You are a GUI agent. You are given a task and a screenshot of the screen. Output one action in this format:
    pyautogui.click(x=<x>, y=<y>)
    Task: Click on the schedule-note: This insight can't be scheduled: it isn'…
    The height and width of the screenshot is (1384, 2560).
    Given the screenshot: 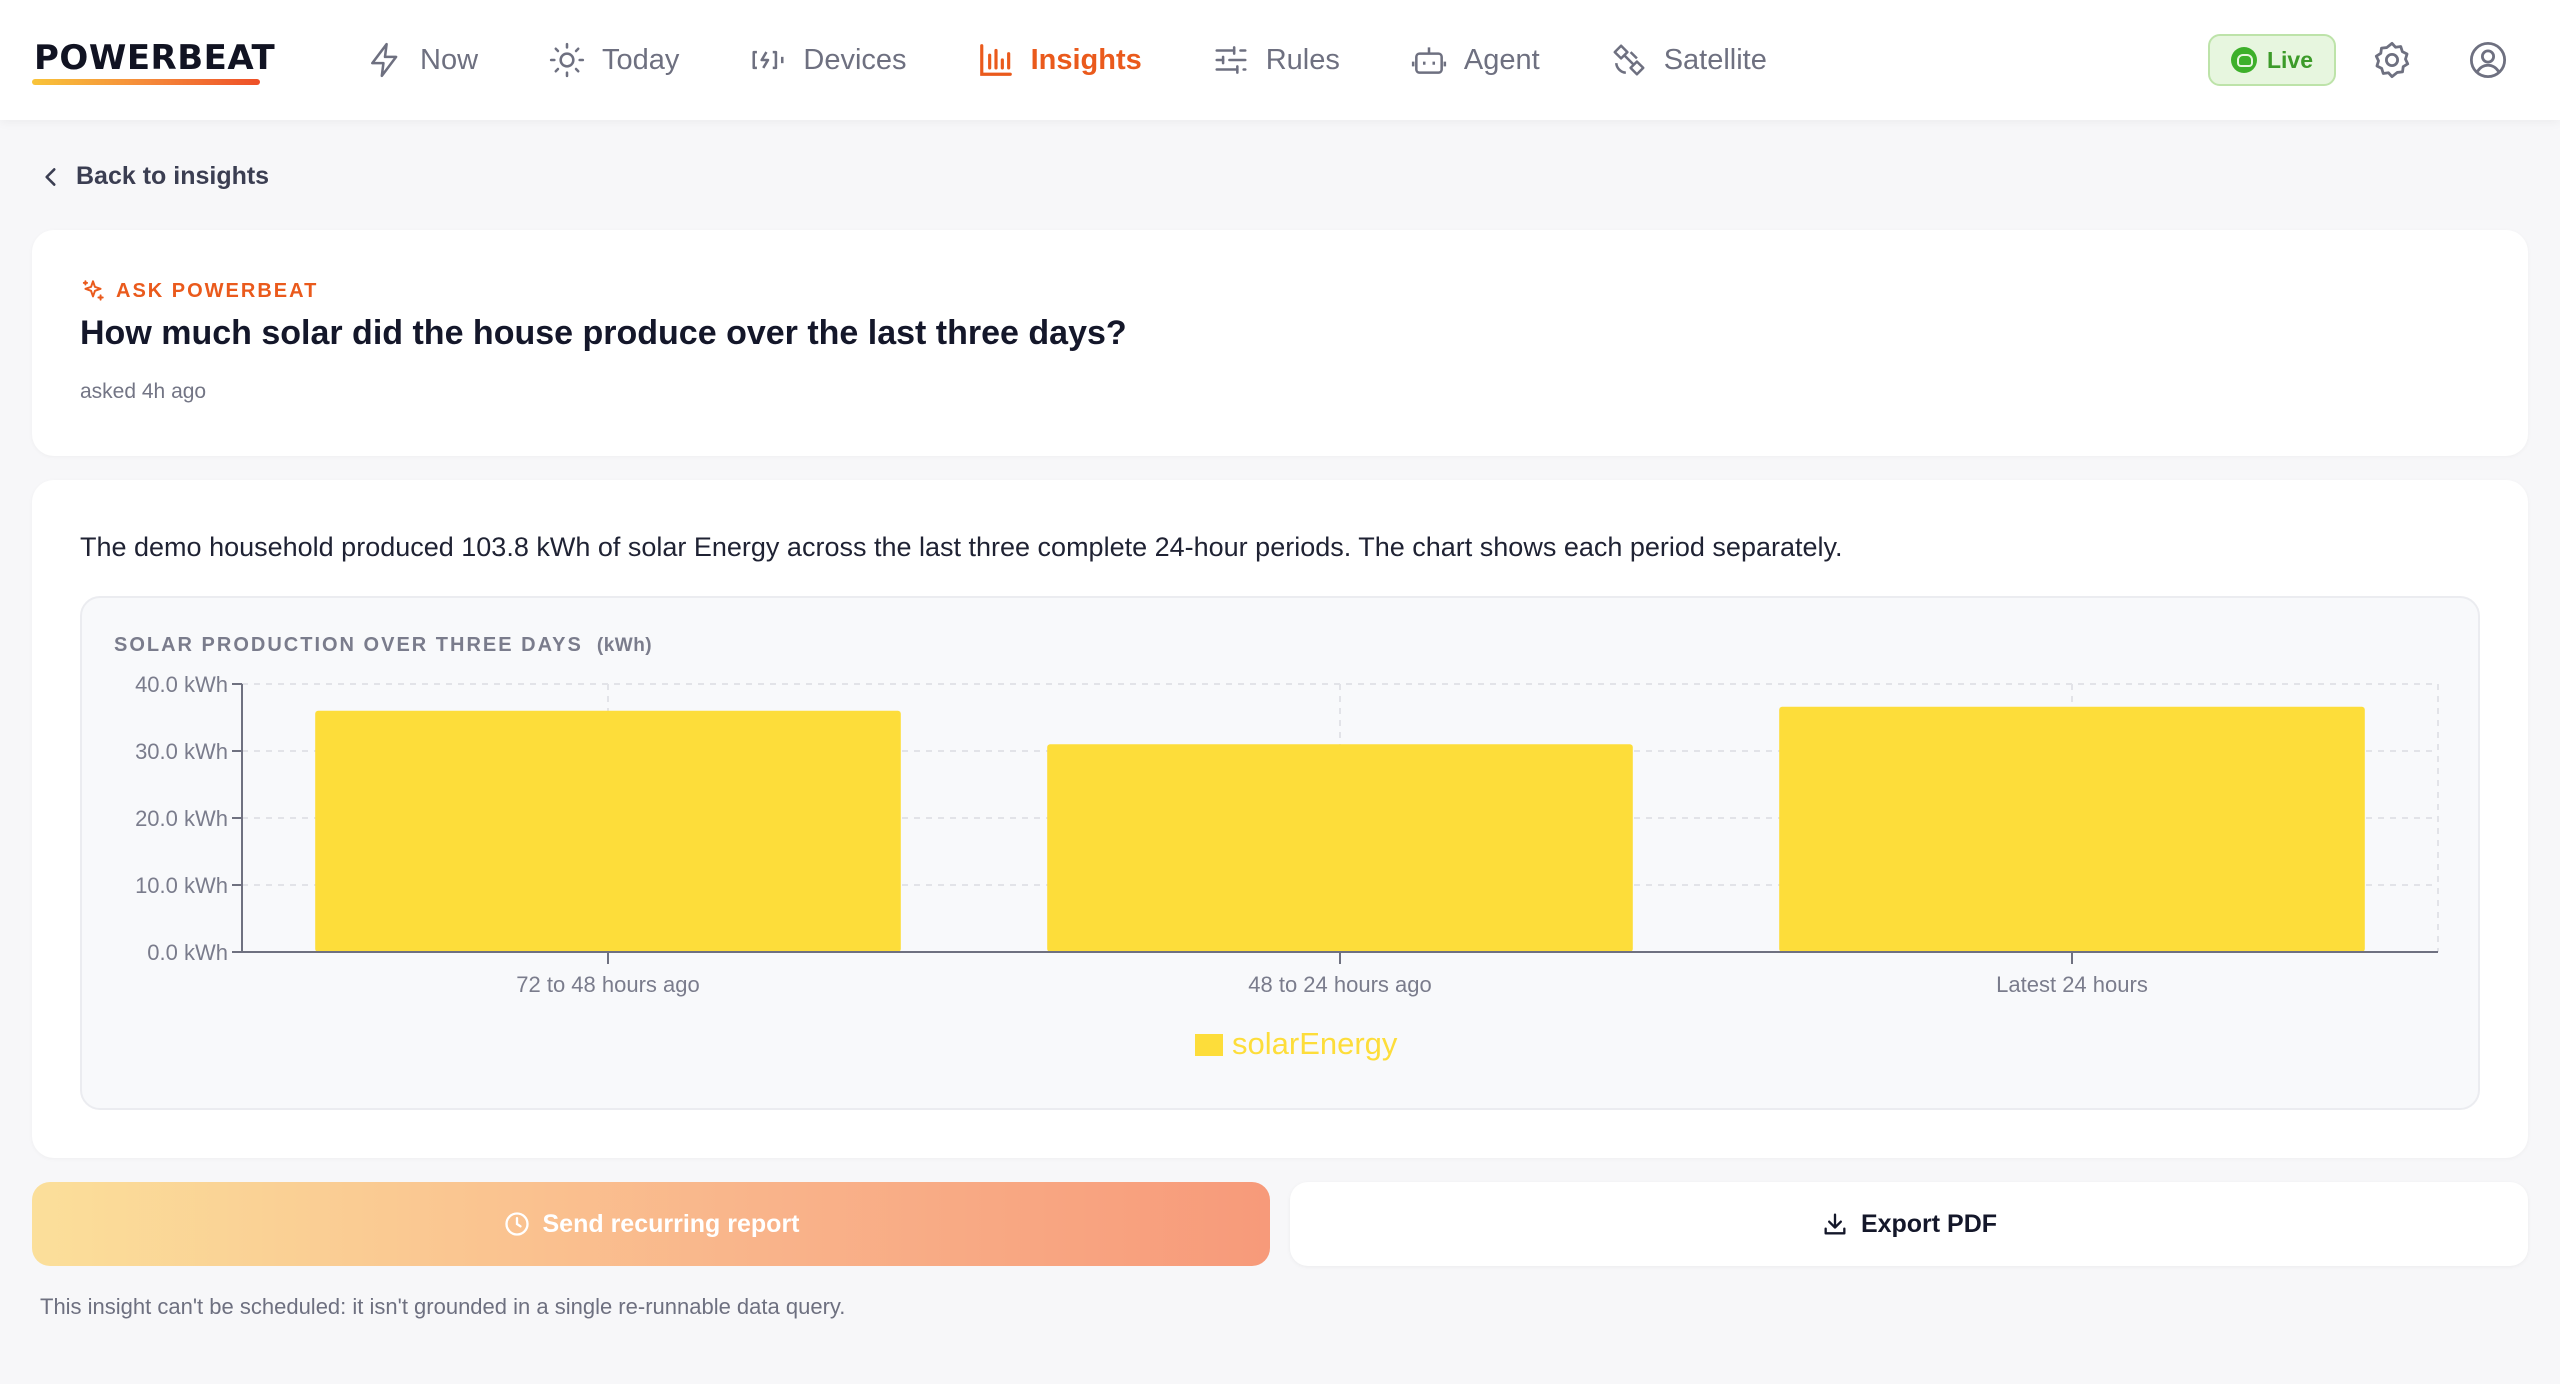 What is the action you would take?
    pyautogui.click(x=443, y=1306)
    